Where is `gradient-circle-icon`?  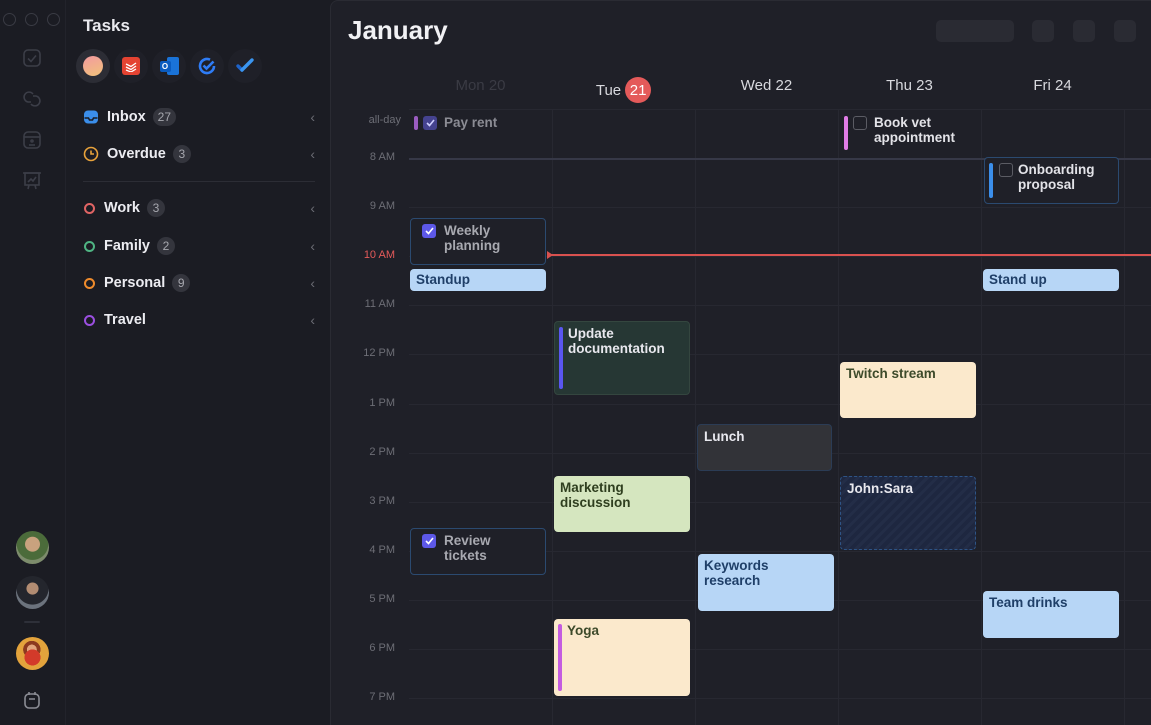
gradient-circle-icon is located at coordinates (93, 66).